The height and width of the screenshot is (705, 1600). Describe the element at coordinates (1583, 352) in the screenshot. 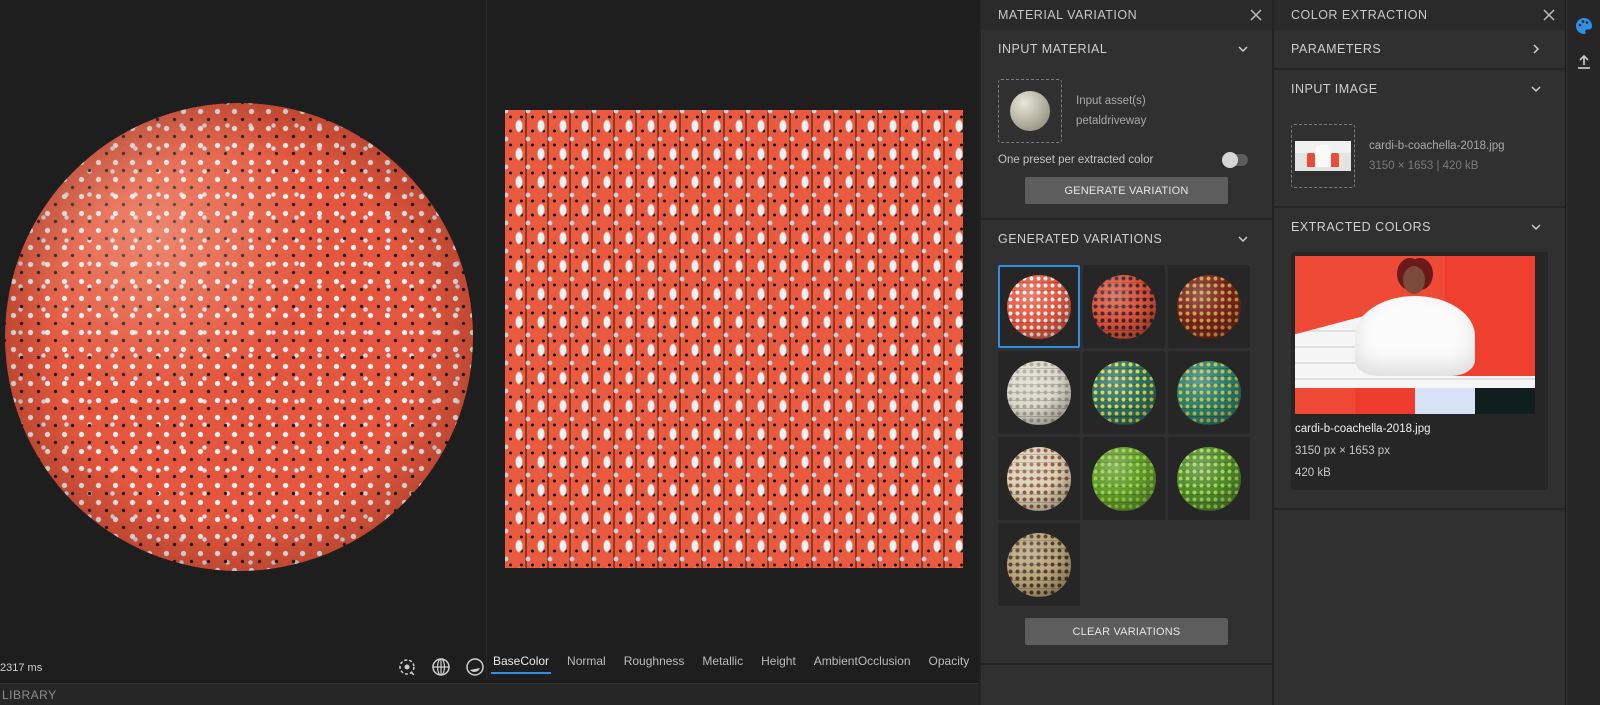

I see `right-tool-rail` at that location.